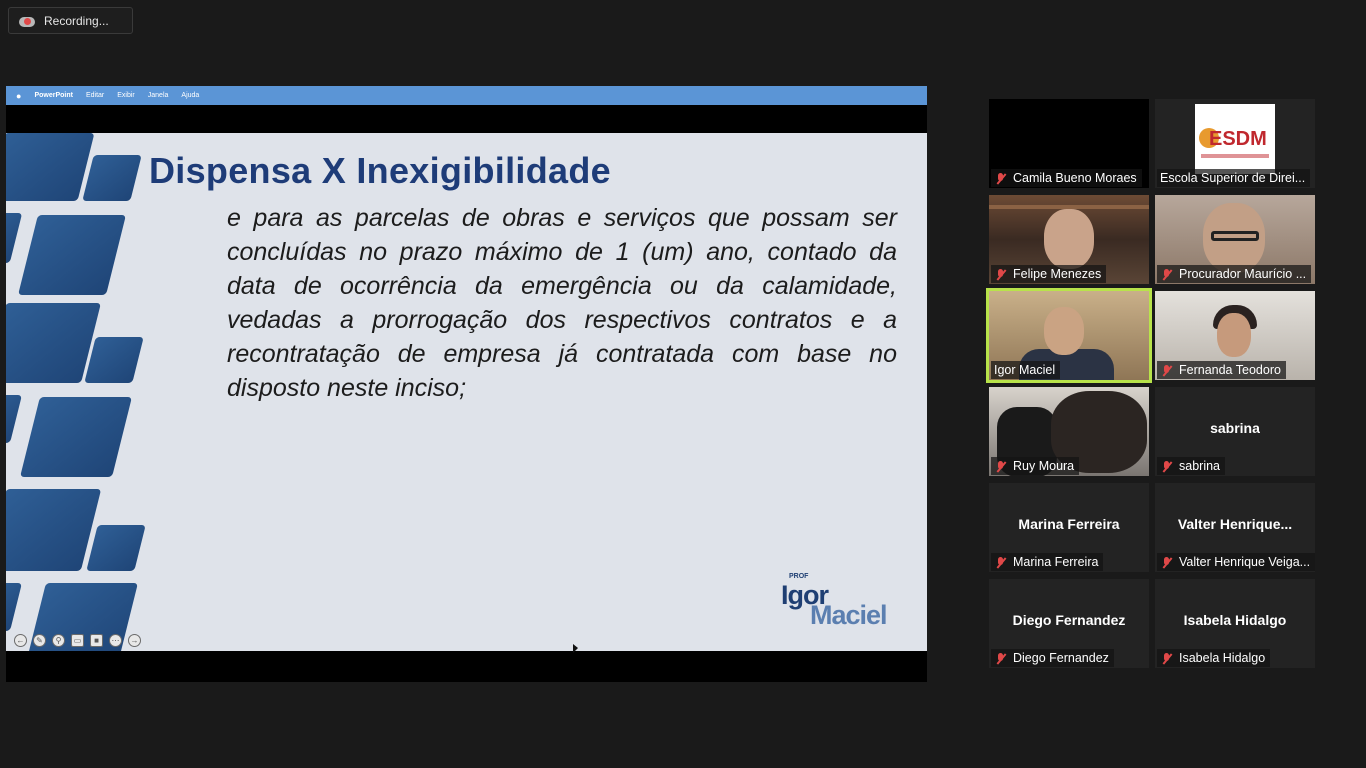  I want to click on glasses, so click(1235, 236).